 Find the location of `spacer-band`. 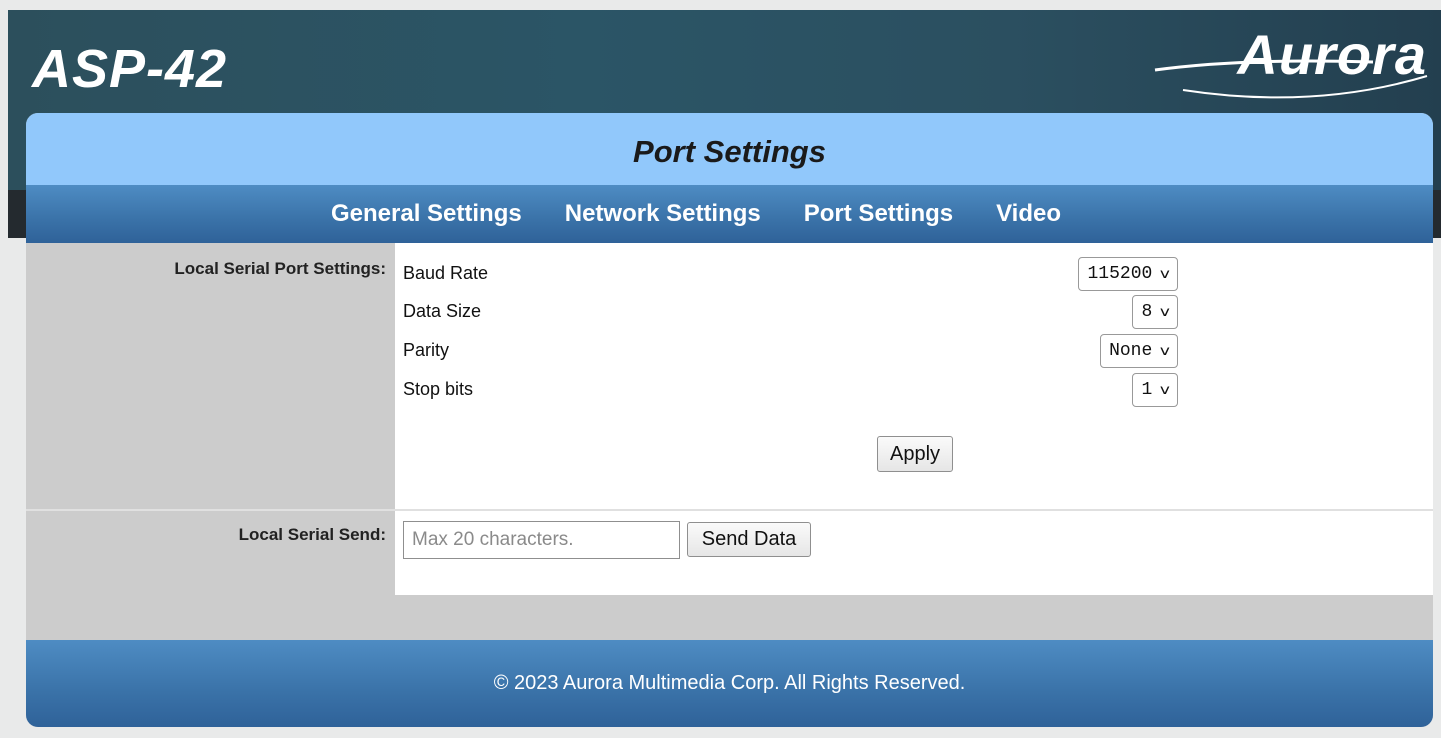

spacer-band is located at coordinates (729, 617).